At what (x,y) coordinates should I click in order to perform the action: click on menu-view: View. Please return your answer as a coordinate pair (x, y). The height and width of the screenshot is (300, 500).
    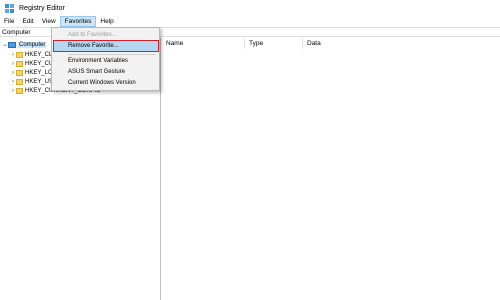
    Looking at the image, I should click on (49, 21).